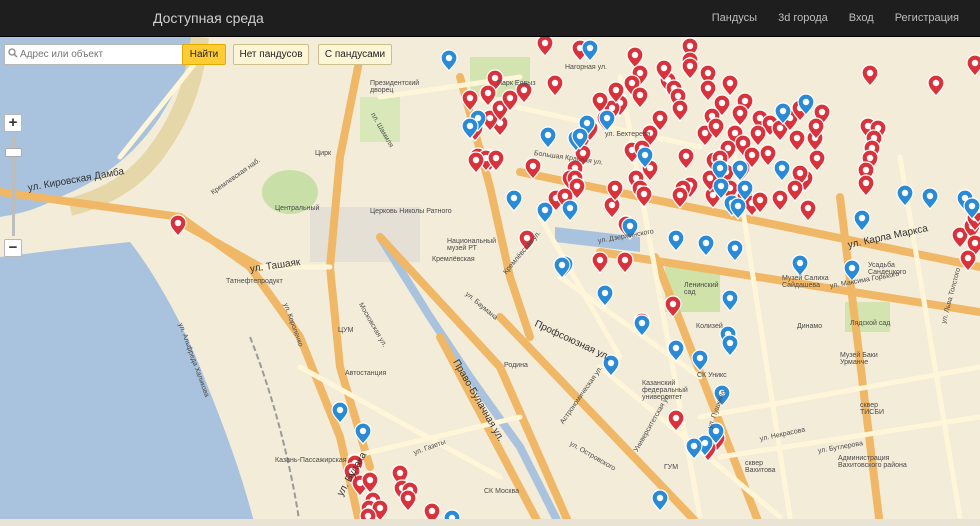 The height and width of the screenshot is (526, 980). I want to click on poi-label-museum-salikh: Музей Салиха Сайдашева, so click(805, 282).